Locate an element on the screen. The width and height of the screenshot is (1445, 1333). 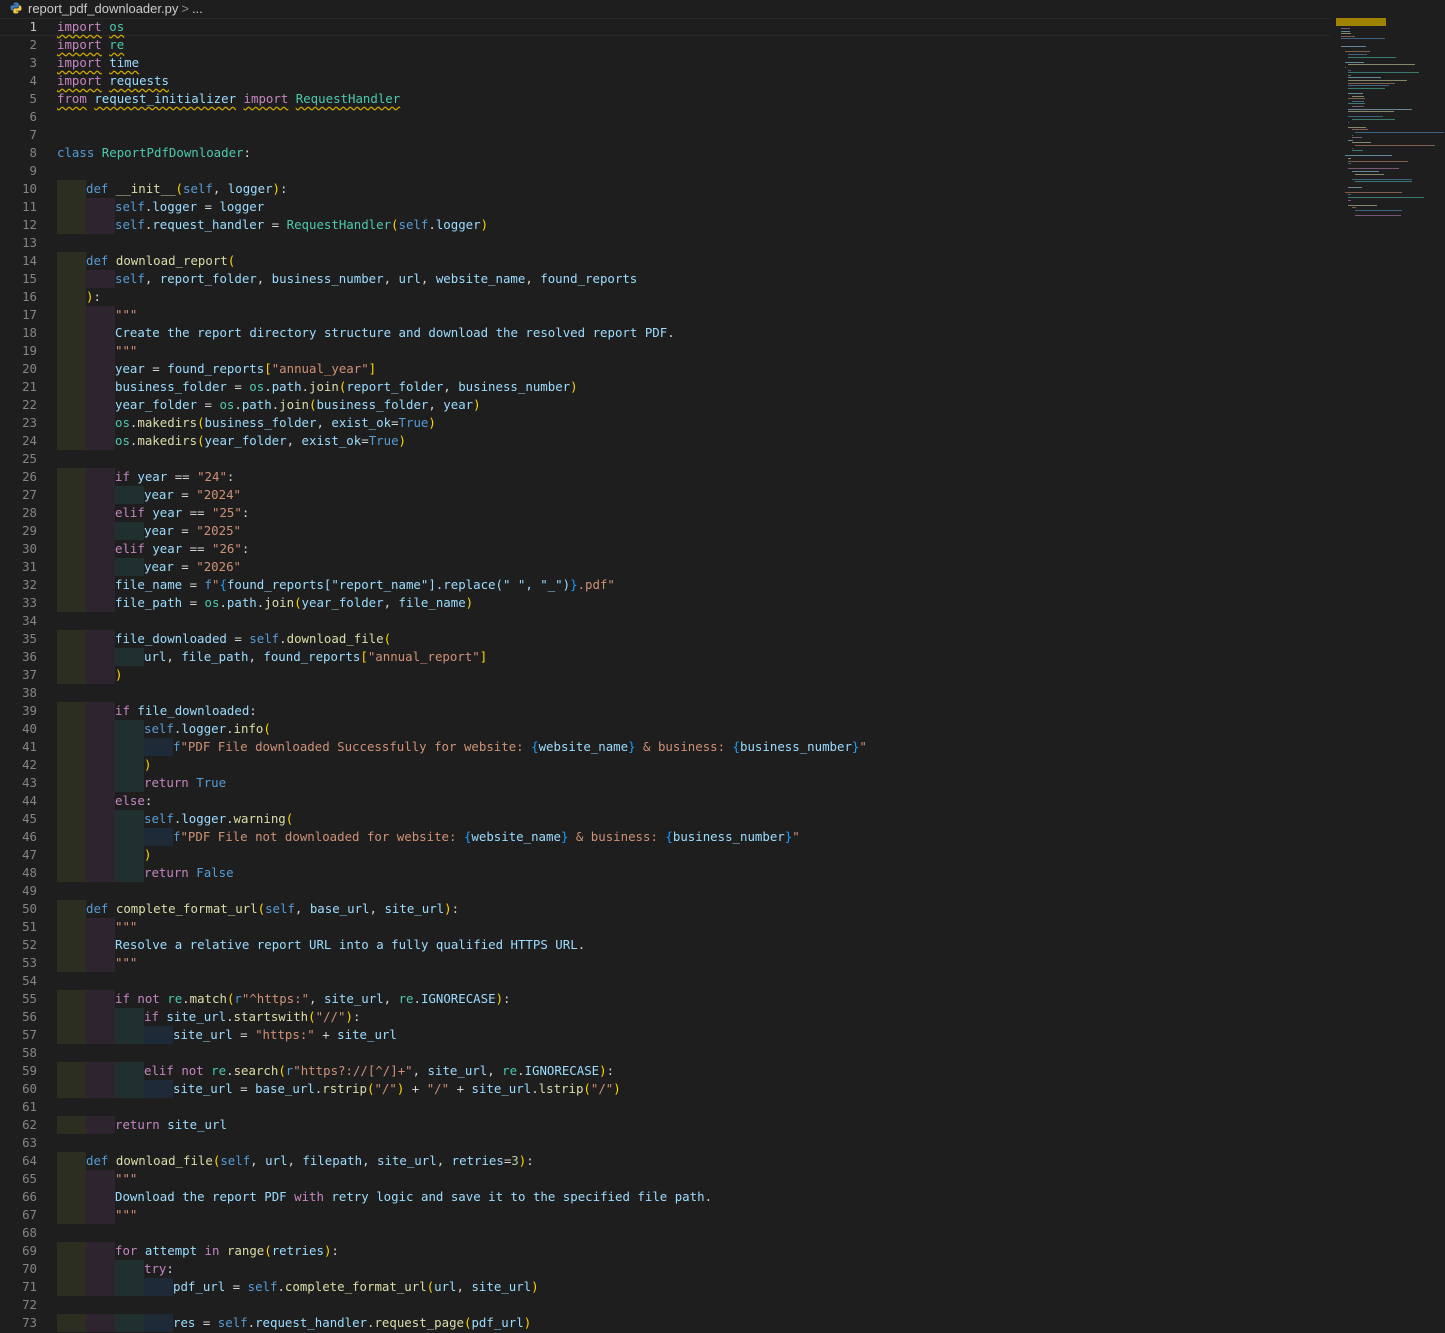
code-line: 72 is located at coordinates (665, 1305).